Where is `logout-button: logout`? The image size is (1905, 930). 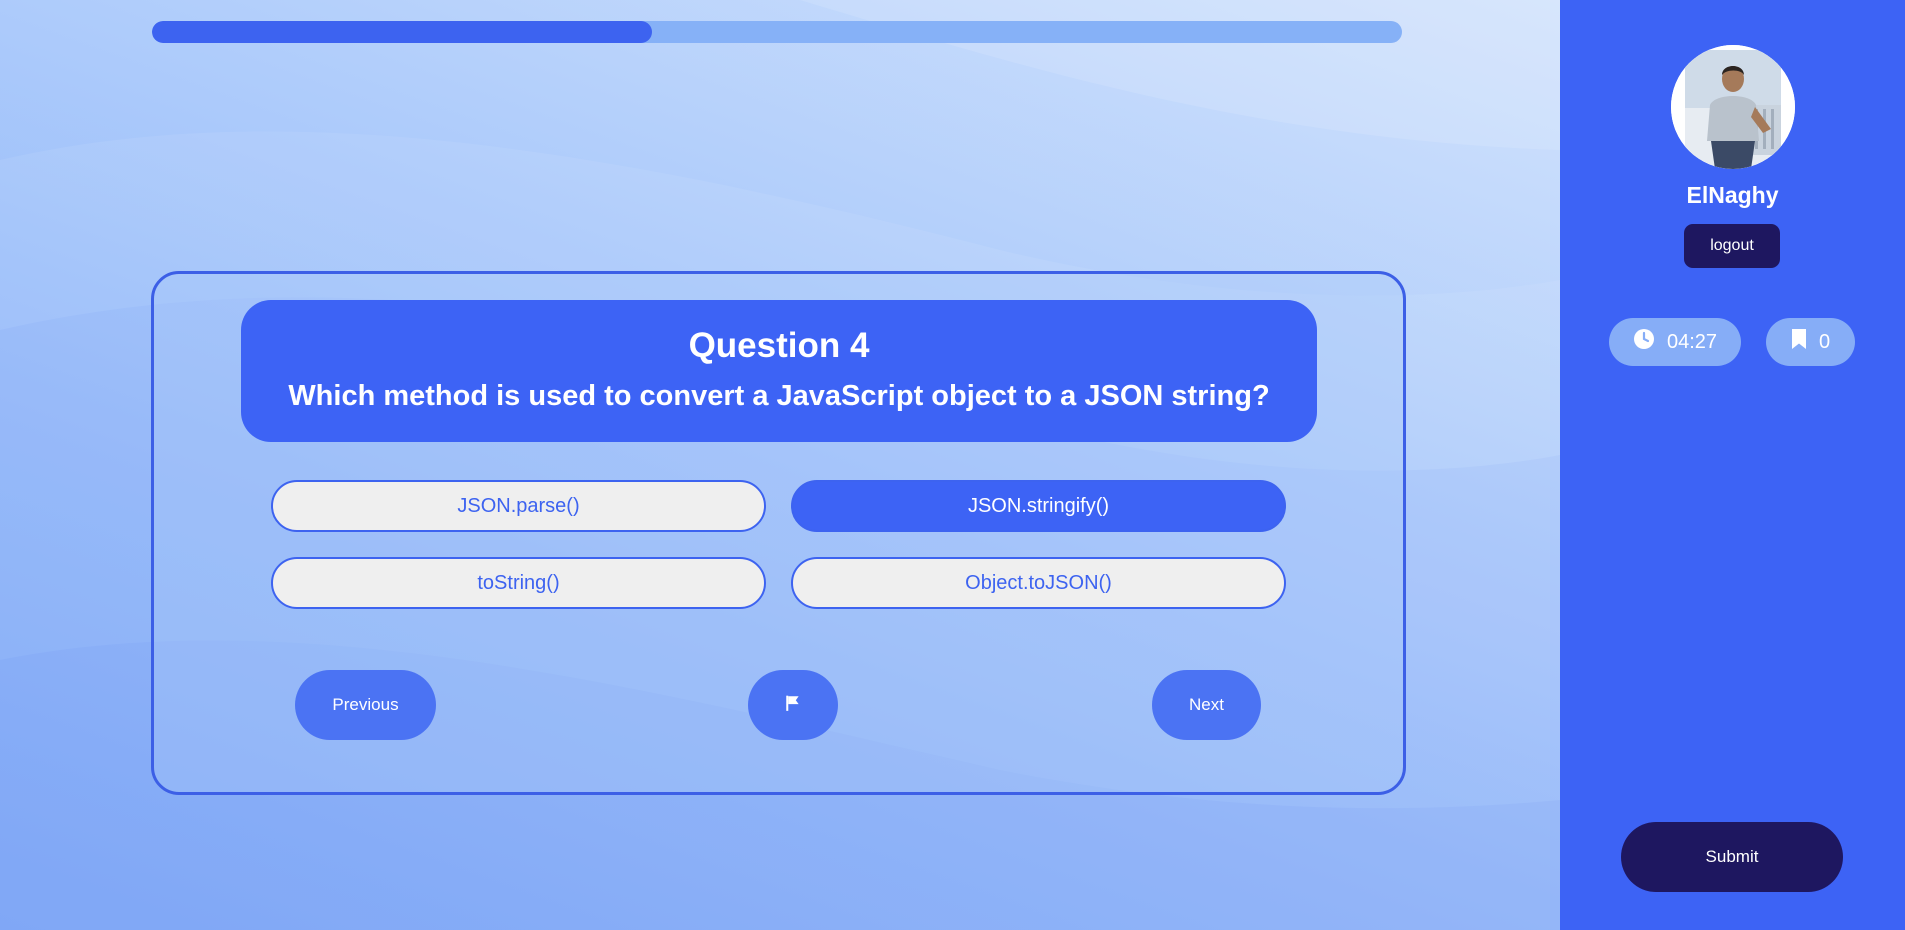
logout-button: logout is located at coordinates (1732, 246).